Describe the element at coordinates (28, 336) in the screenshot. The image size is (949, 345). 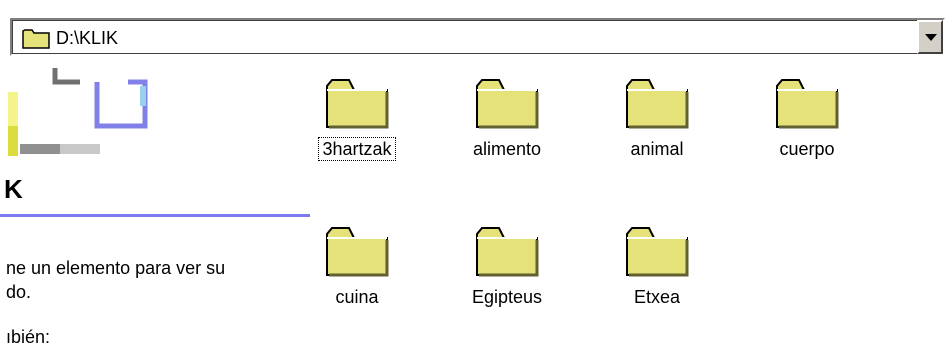
I see `see-also-label: ıbién:` at that location.